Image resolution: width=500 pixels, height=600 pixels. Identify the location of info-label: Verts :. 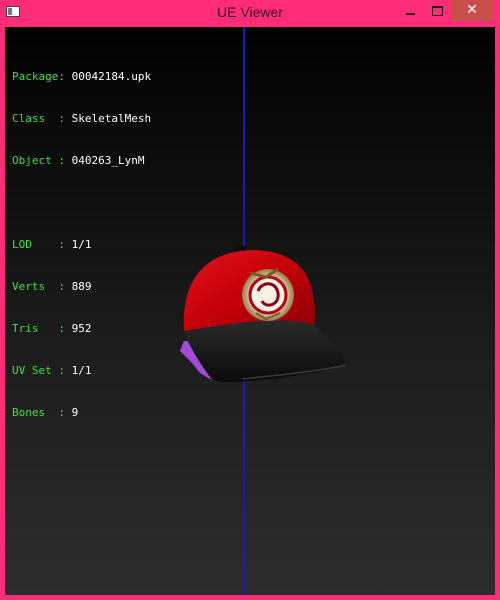
(38, 286).